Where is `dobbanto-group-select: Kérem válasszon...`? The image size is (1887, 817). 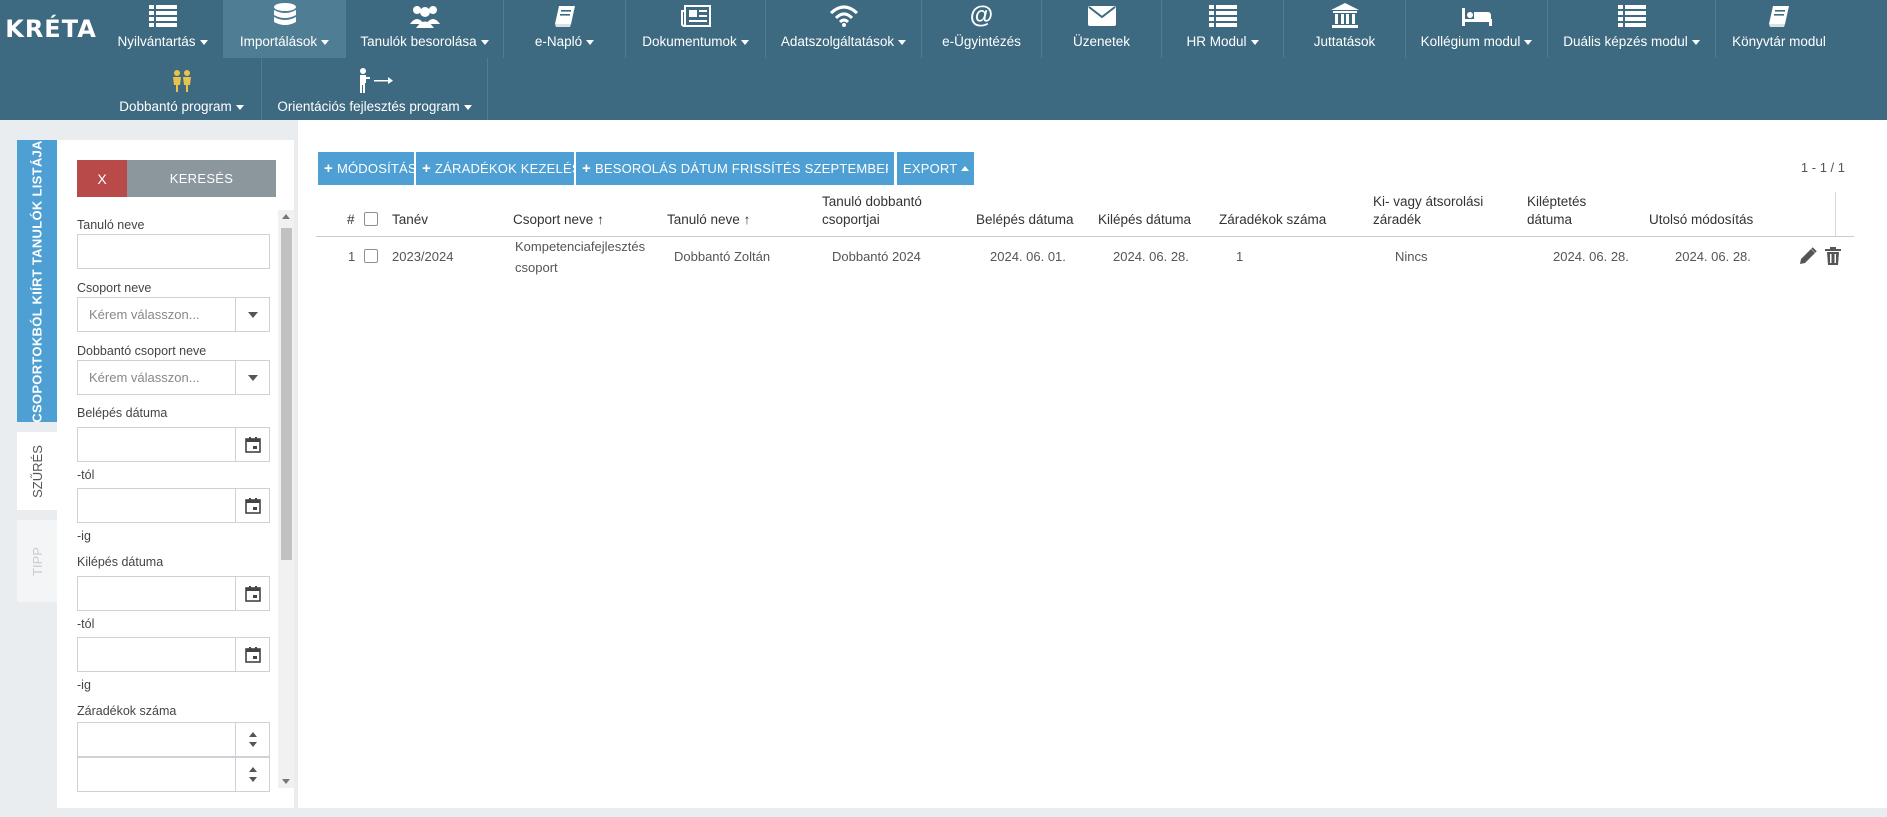 dobbanto-group-select: Kérem válasszon... is located at coordinates (173, 377).